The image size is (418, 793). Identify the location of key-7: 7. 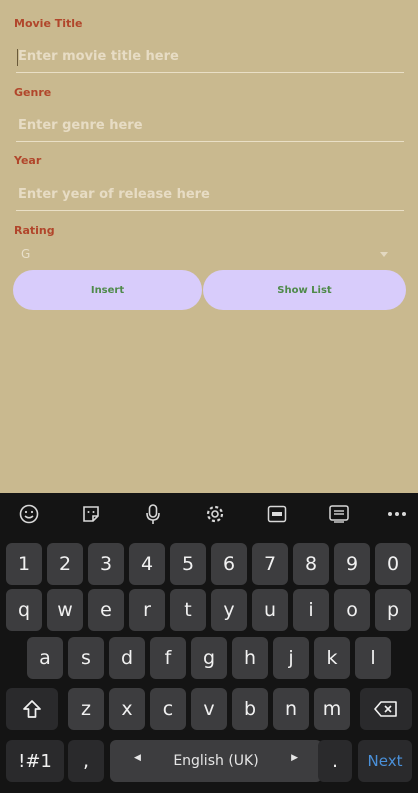
(270, 564).